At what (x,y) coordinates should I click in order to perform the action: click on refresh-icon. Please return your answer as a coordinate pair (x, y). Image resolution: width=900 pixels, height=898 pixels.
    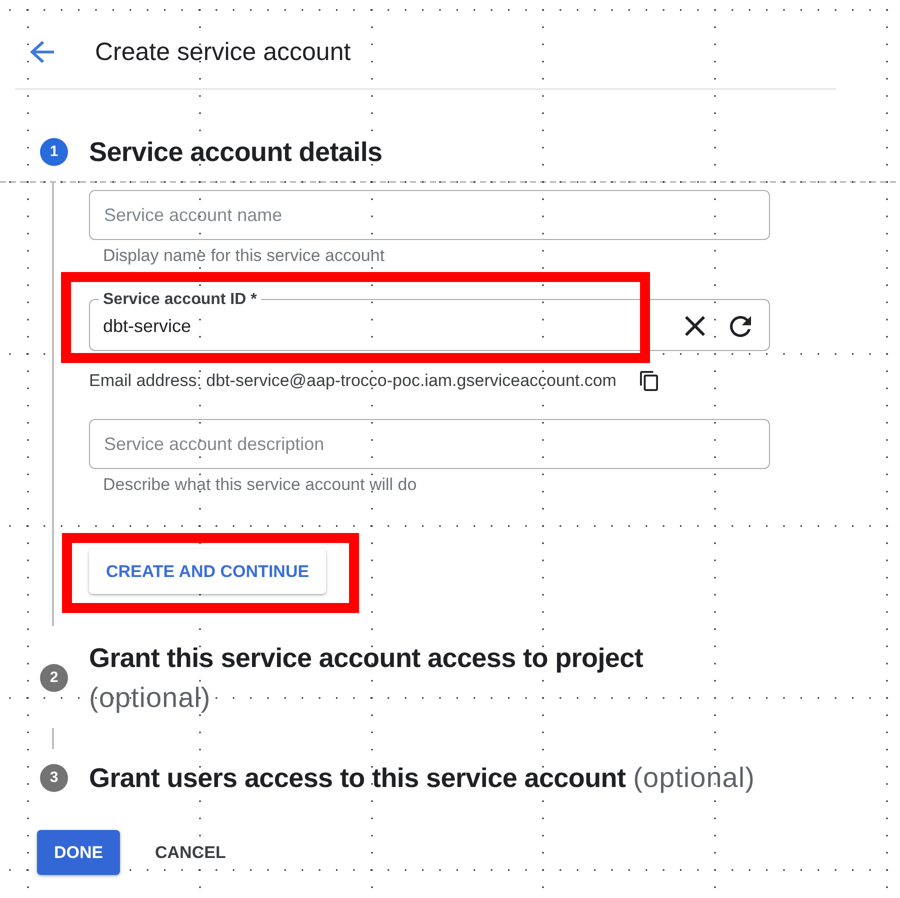
    Looking at the image, I should click on (740, 326).